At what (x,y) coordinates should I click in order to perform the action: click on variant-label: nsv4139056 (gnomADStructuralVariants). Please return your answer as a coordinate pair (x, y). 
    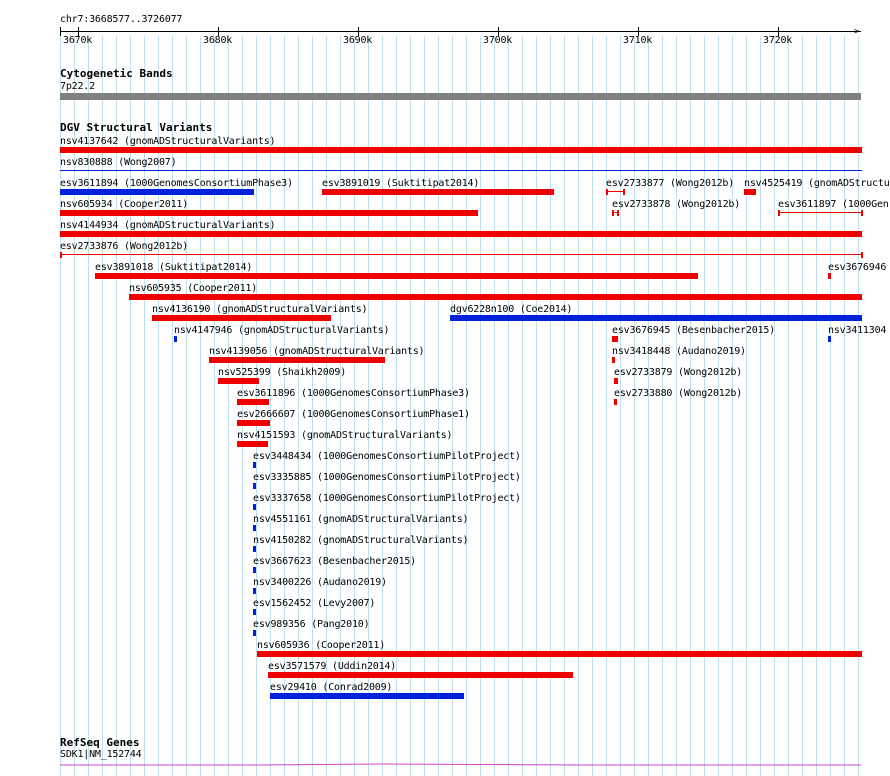
    Looking at the image, I should click on (317, 351).